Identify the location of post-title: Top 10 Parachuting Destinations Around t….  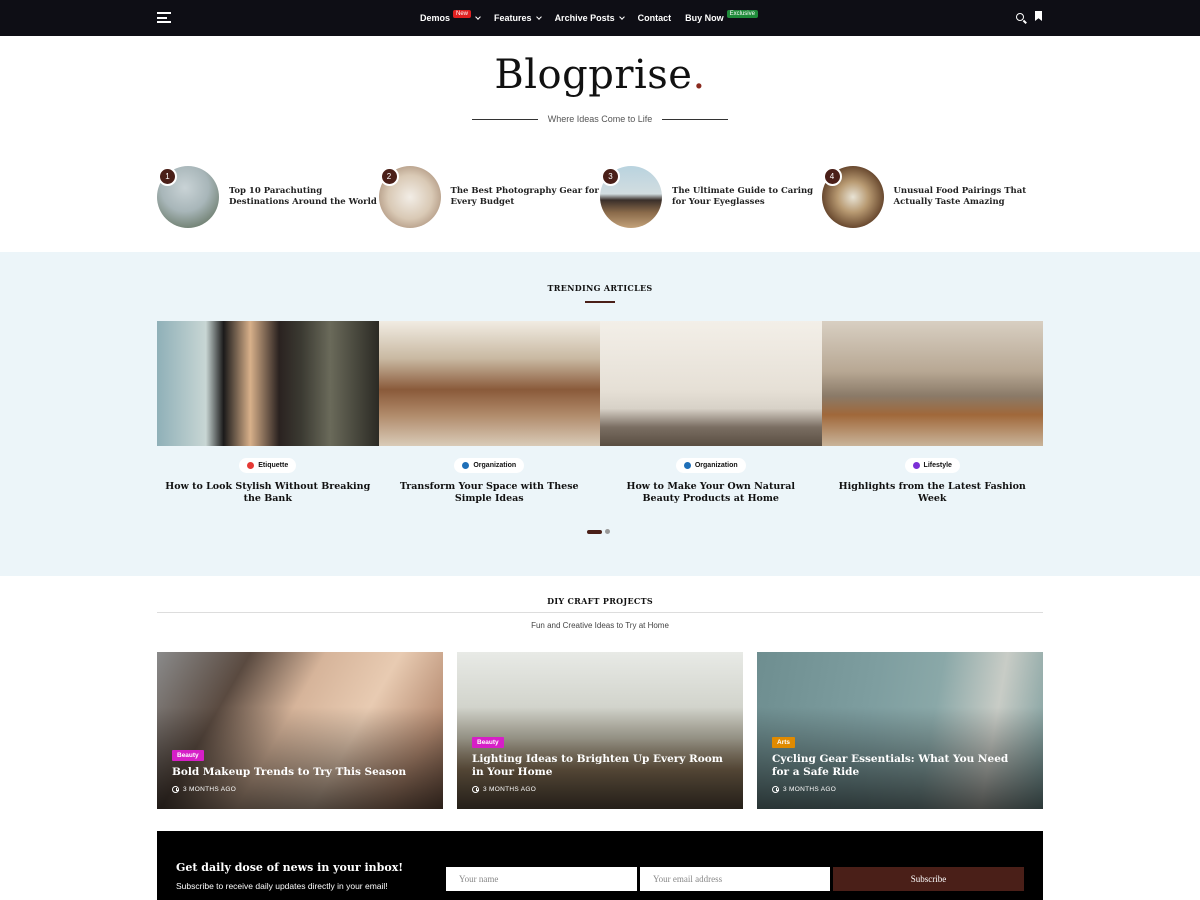
(303, 196).